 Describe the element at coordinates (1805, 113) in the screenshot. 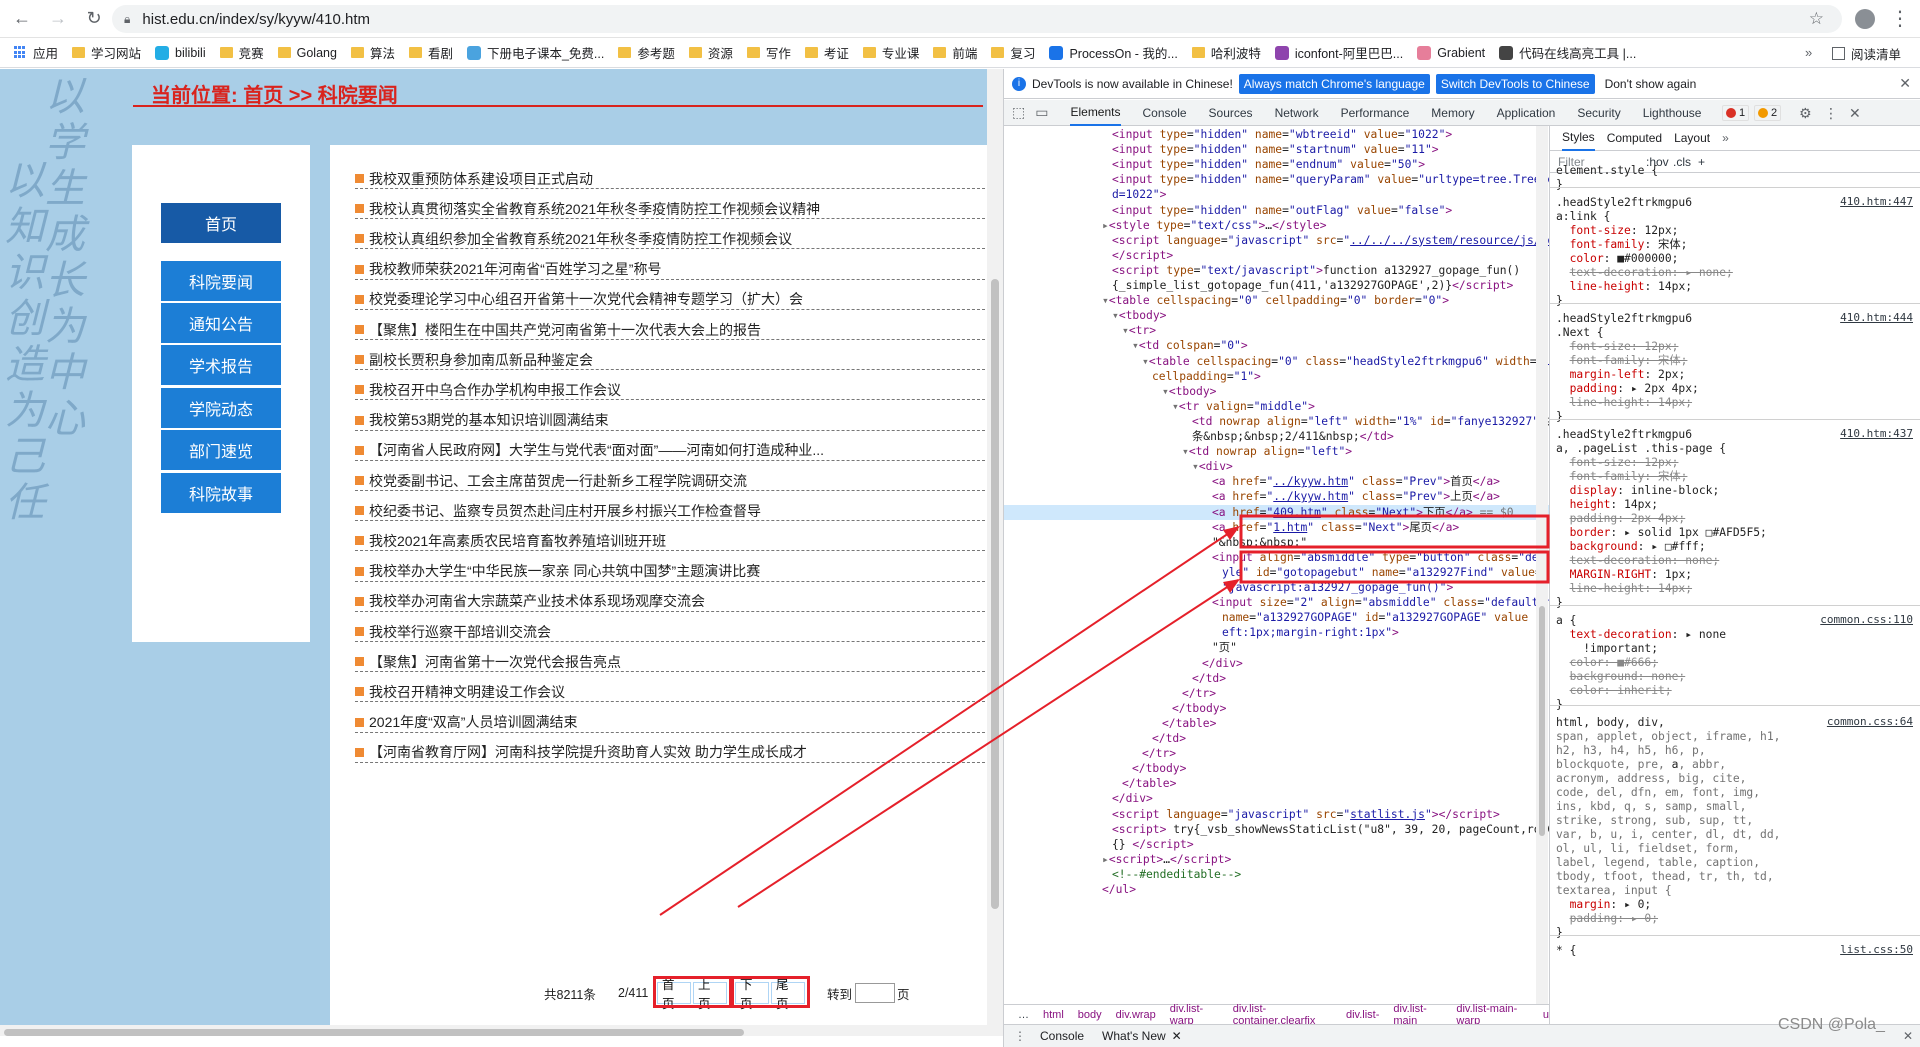

I see `gear-icon: ⚙` at that location.